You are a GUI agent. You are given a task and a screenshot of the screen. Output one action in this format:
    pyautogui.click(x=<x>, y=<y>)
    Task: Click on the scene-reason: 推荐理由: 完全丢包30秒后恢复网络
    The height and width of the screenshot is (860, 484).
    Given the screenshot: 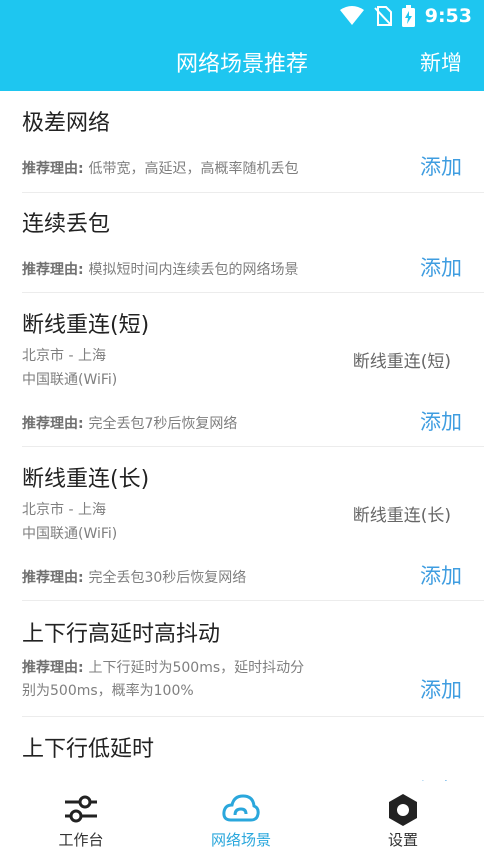 What is the action you would take?
    pyautogui.click(x=187, y=578)
    